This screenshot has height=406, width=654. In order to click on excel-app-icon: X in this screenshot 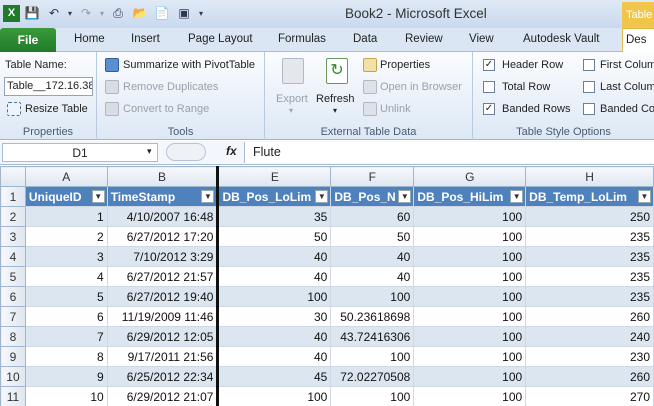, I will do `click(11, 13)`.